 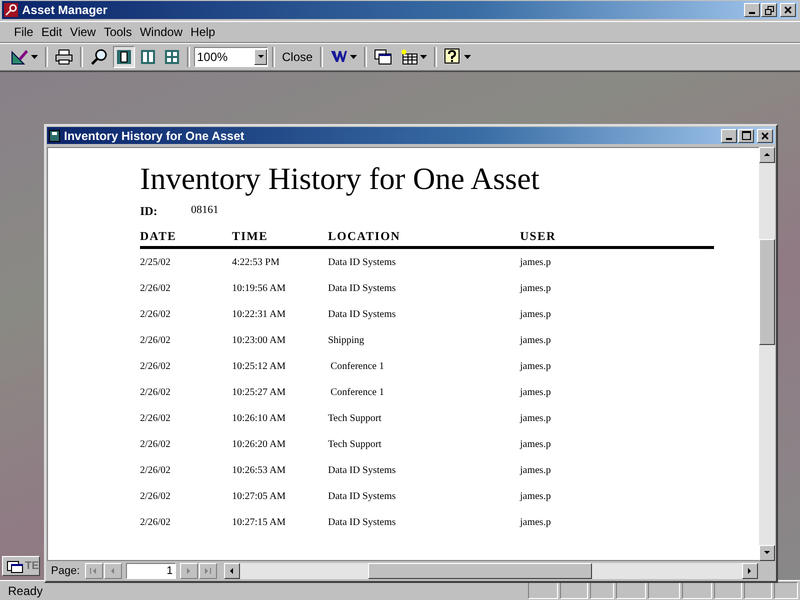 What do you see at coordinates (259, 288) in the screenshot?
I see `table-cell-text: 10:19:56 AM` at bounding box center [259, 288].